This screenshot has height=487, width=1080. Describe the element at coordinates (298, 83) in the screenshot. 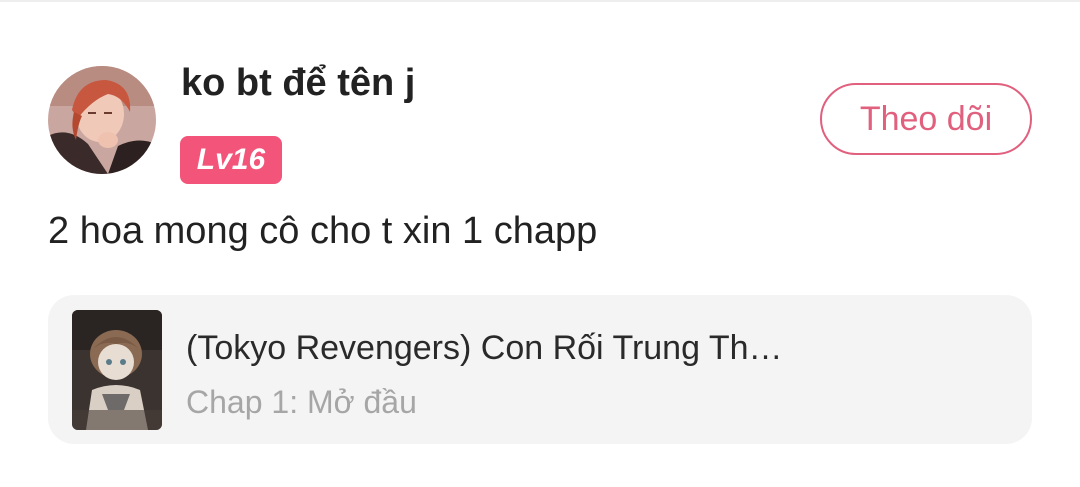

I see `username: ko bt để tên j` at that location.